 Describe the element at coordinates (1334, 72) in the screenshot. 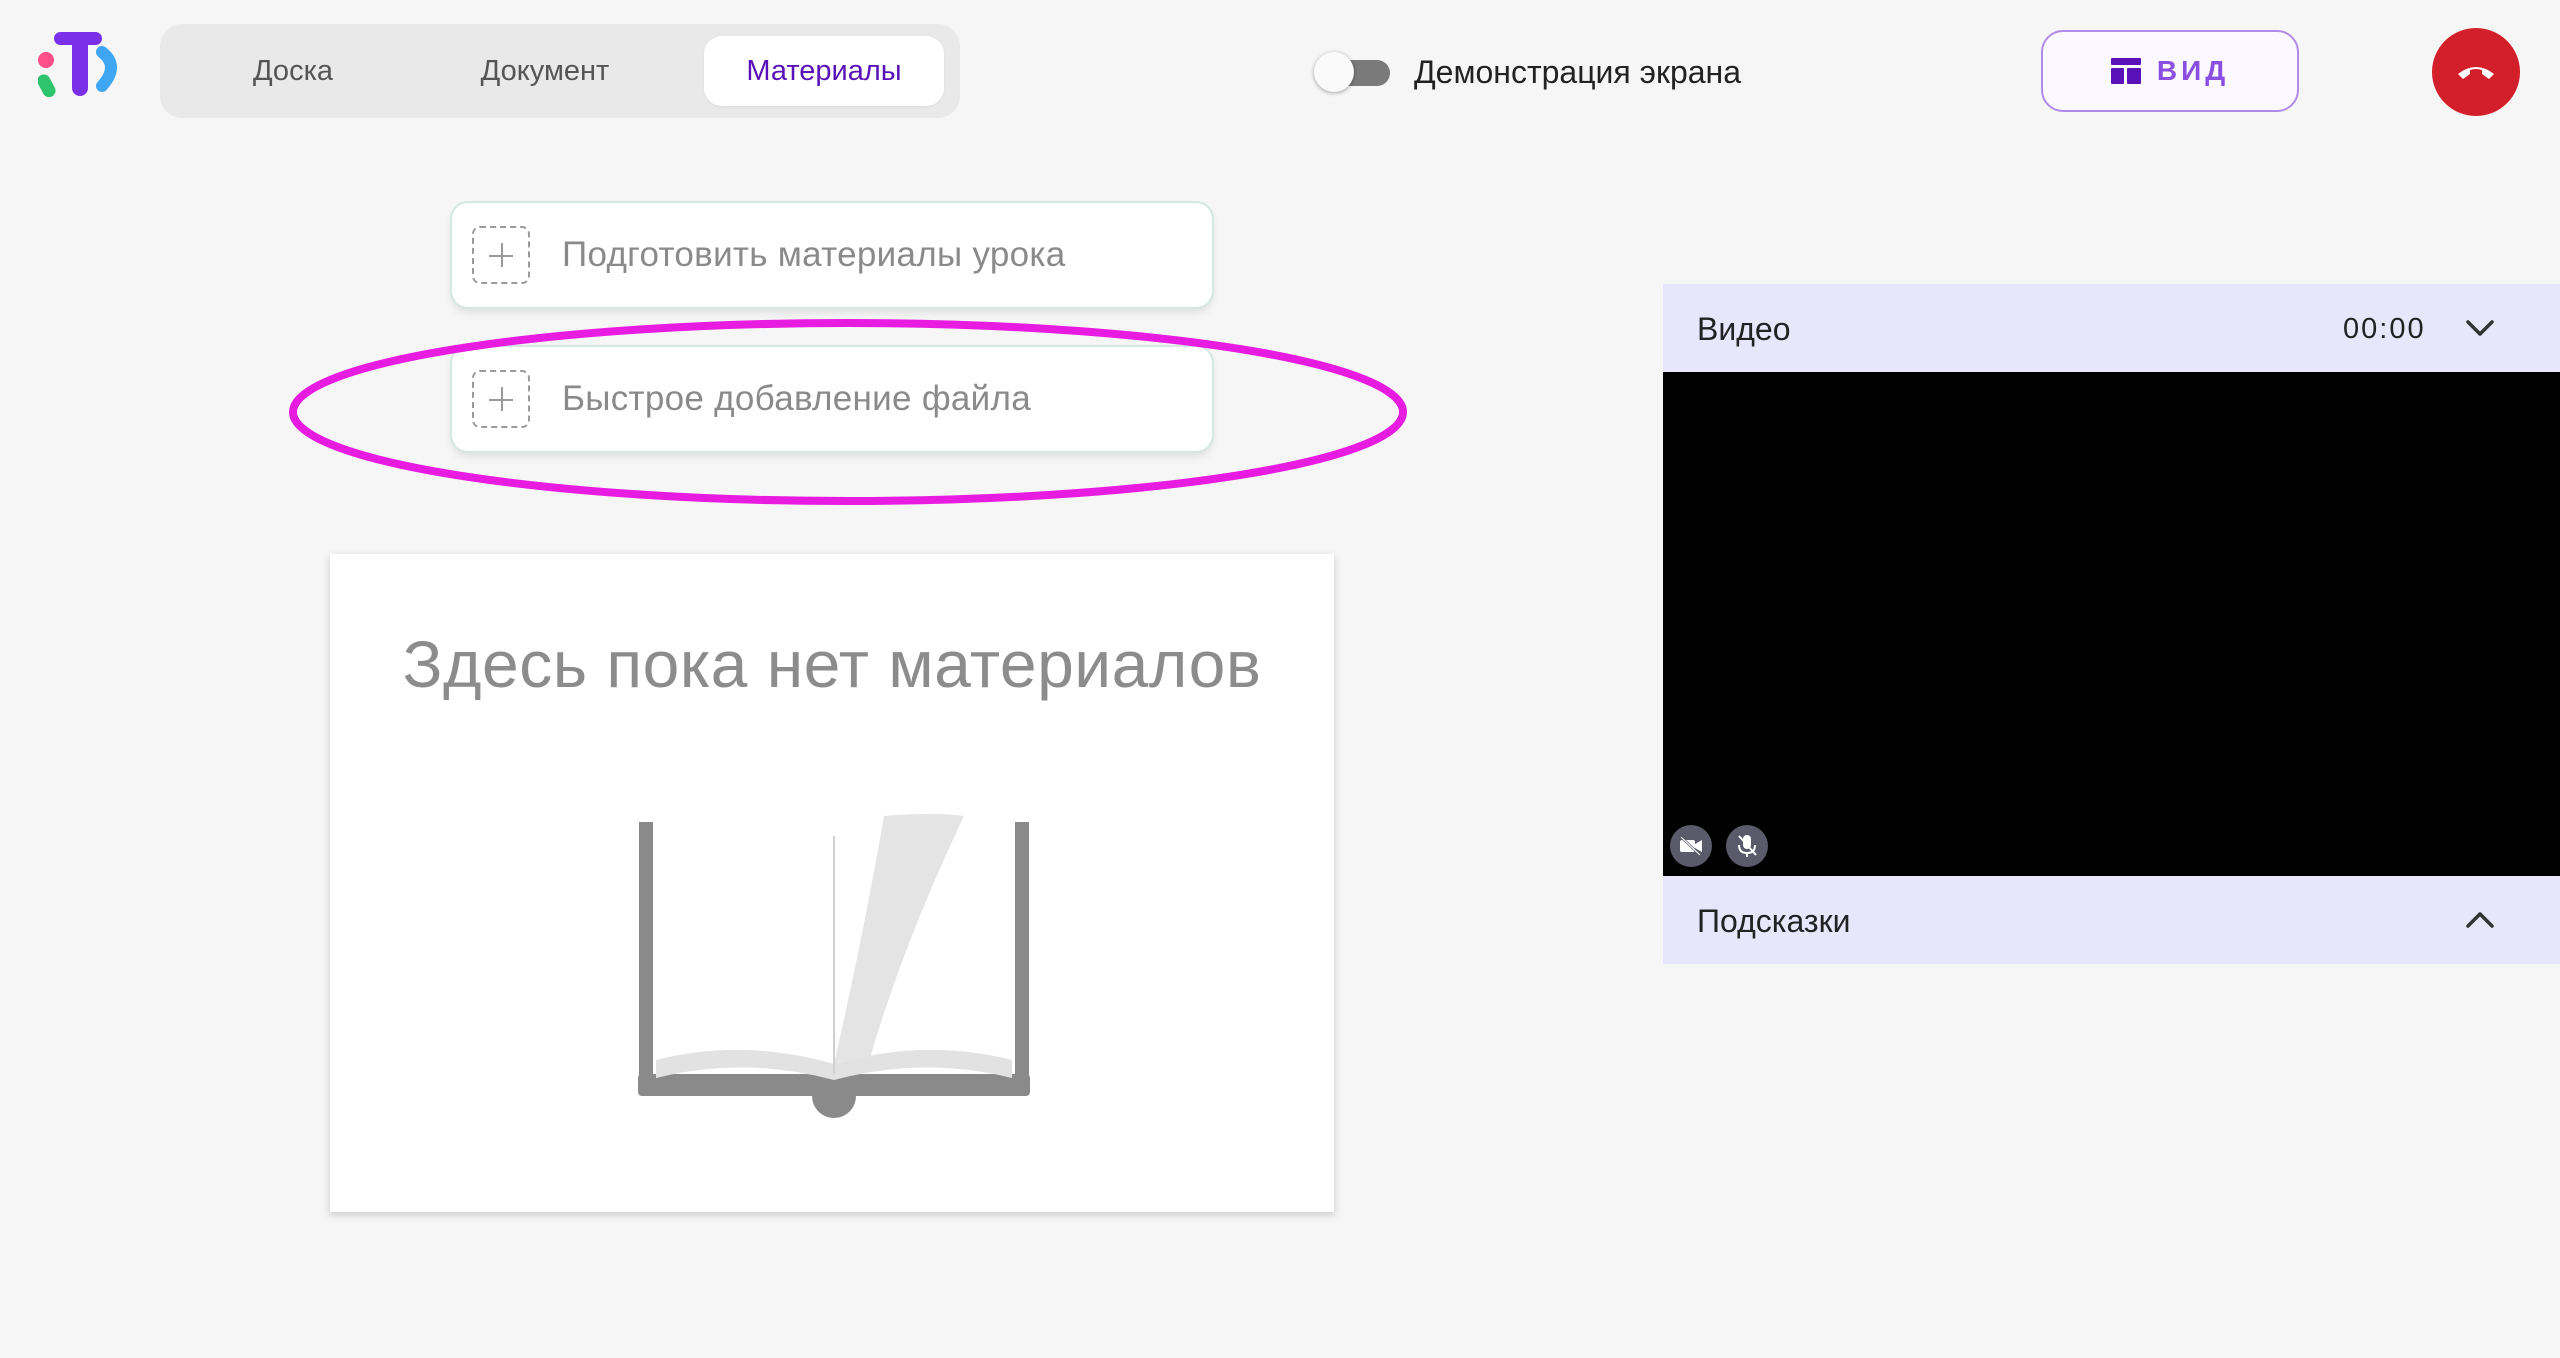

I see `screen-share-toggle-knob` at that location.